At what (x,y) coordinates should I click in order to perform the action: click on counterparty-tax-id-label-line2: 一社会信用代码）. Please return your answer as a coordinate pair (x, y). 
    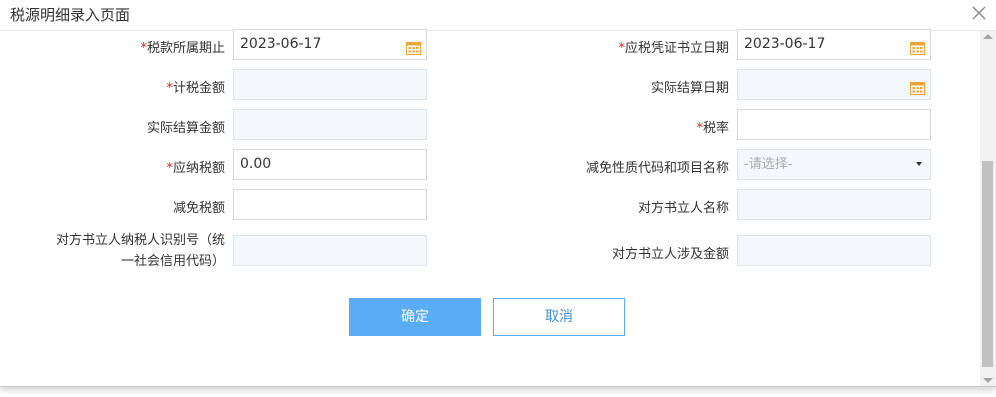
    Looking at the image, I should click on (172, 261).